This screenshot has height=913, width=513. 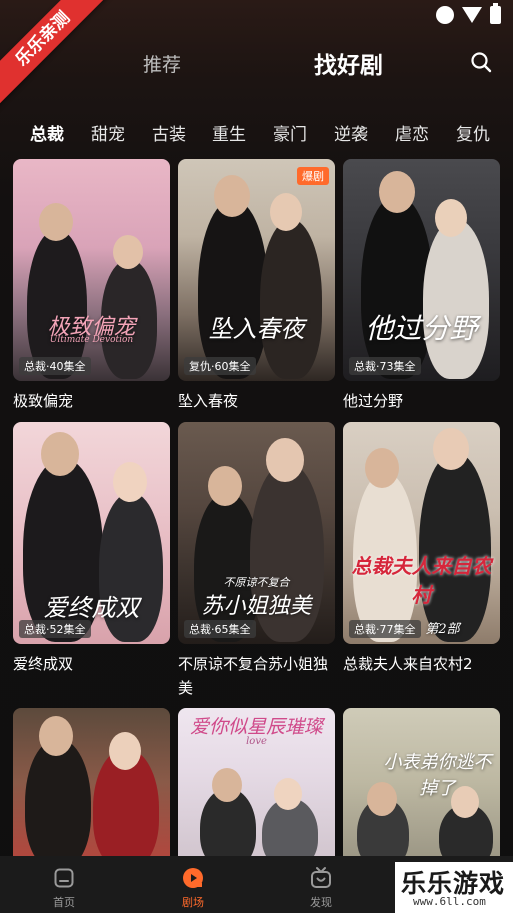 What do you see at coordinates (321, 902) in the screenshot?
I see `bottom-nav-label: 发现` at bounding box center [321, 902].